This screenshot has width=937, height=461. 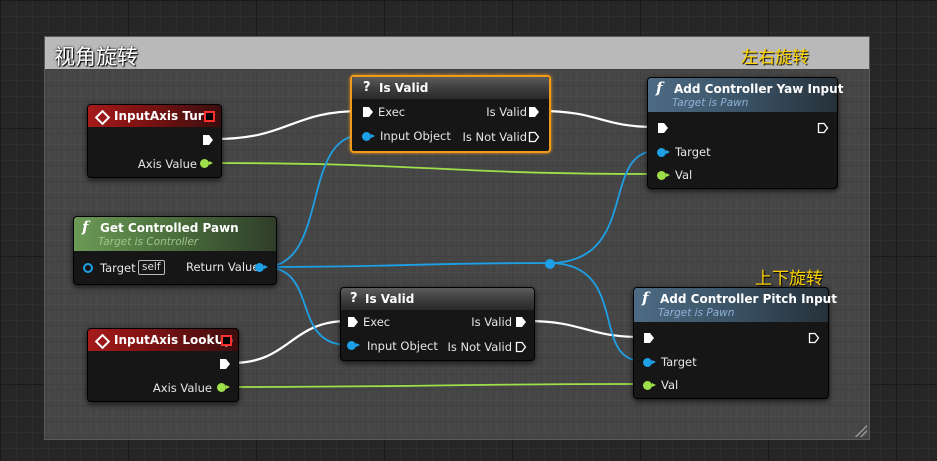 I want to click on reroute-node, so click(x=550, y=264).